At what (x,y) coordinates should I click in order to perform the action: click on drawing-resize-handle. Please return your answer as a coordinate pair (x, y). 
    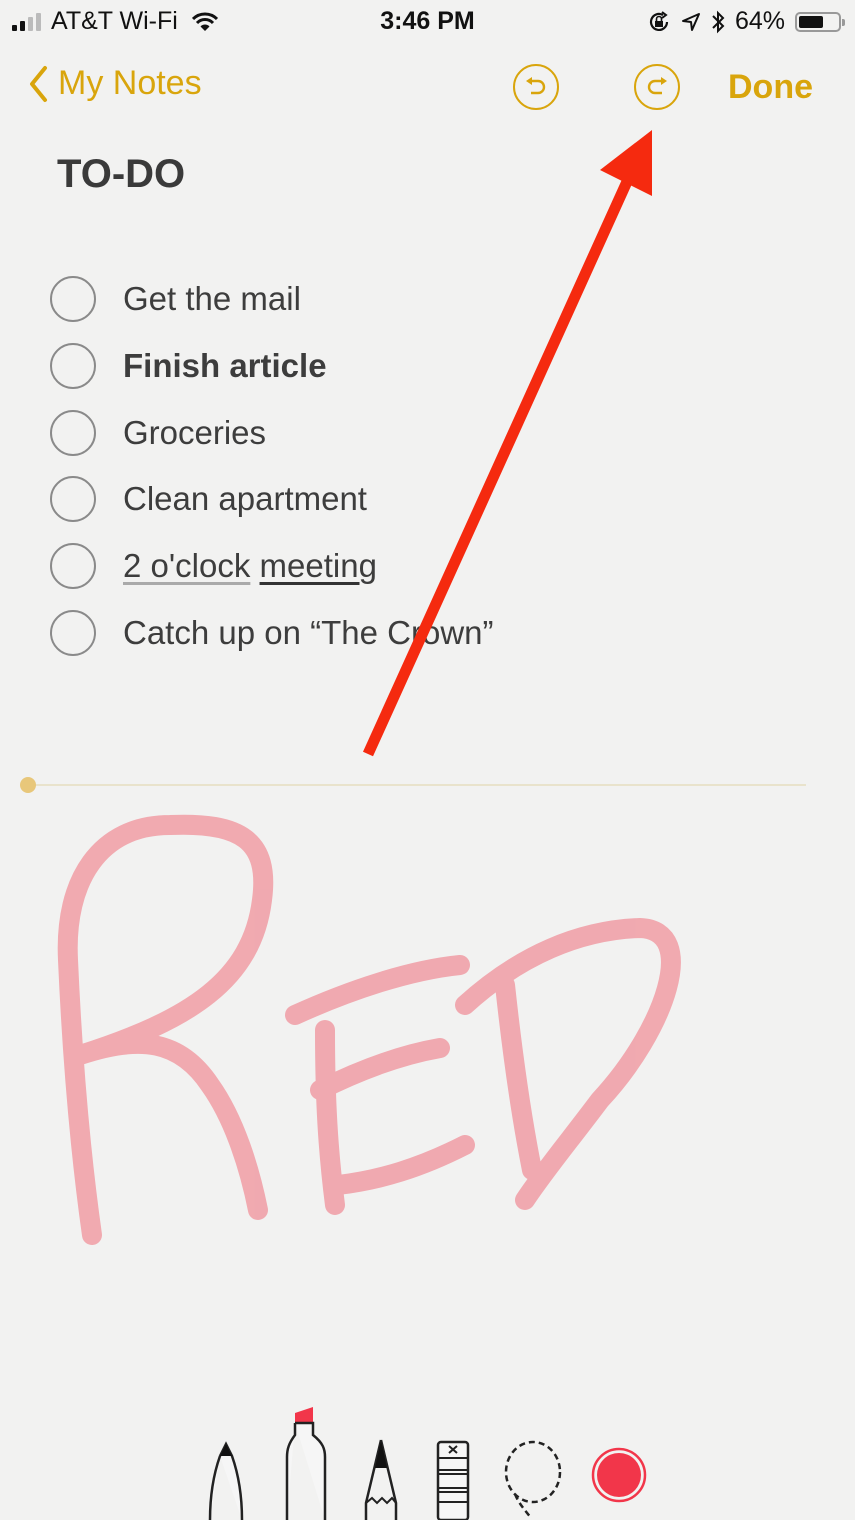
    Looking at the image, I should click on (28, 785).